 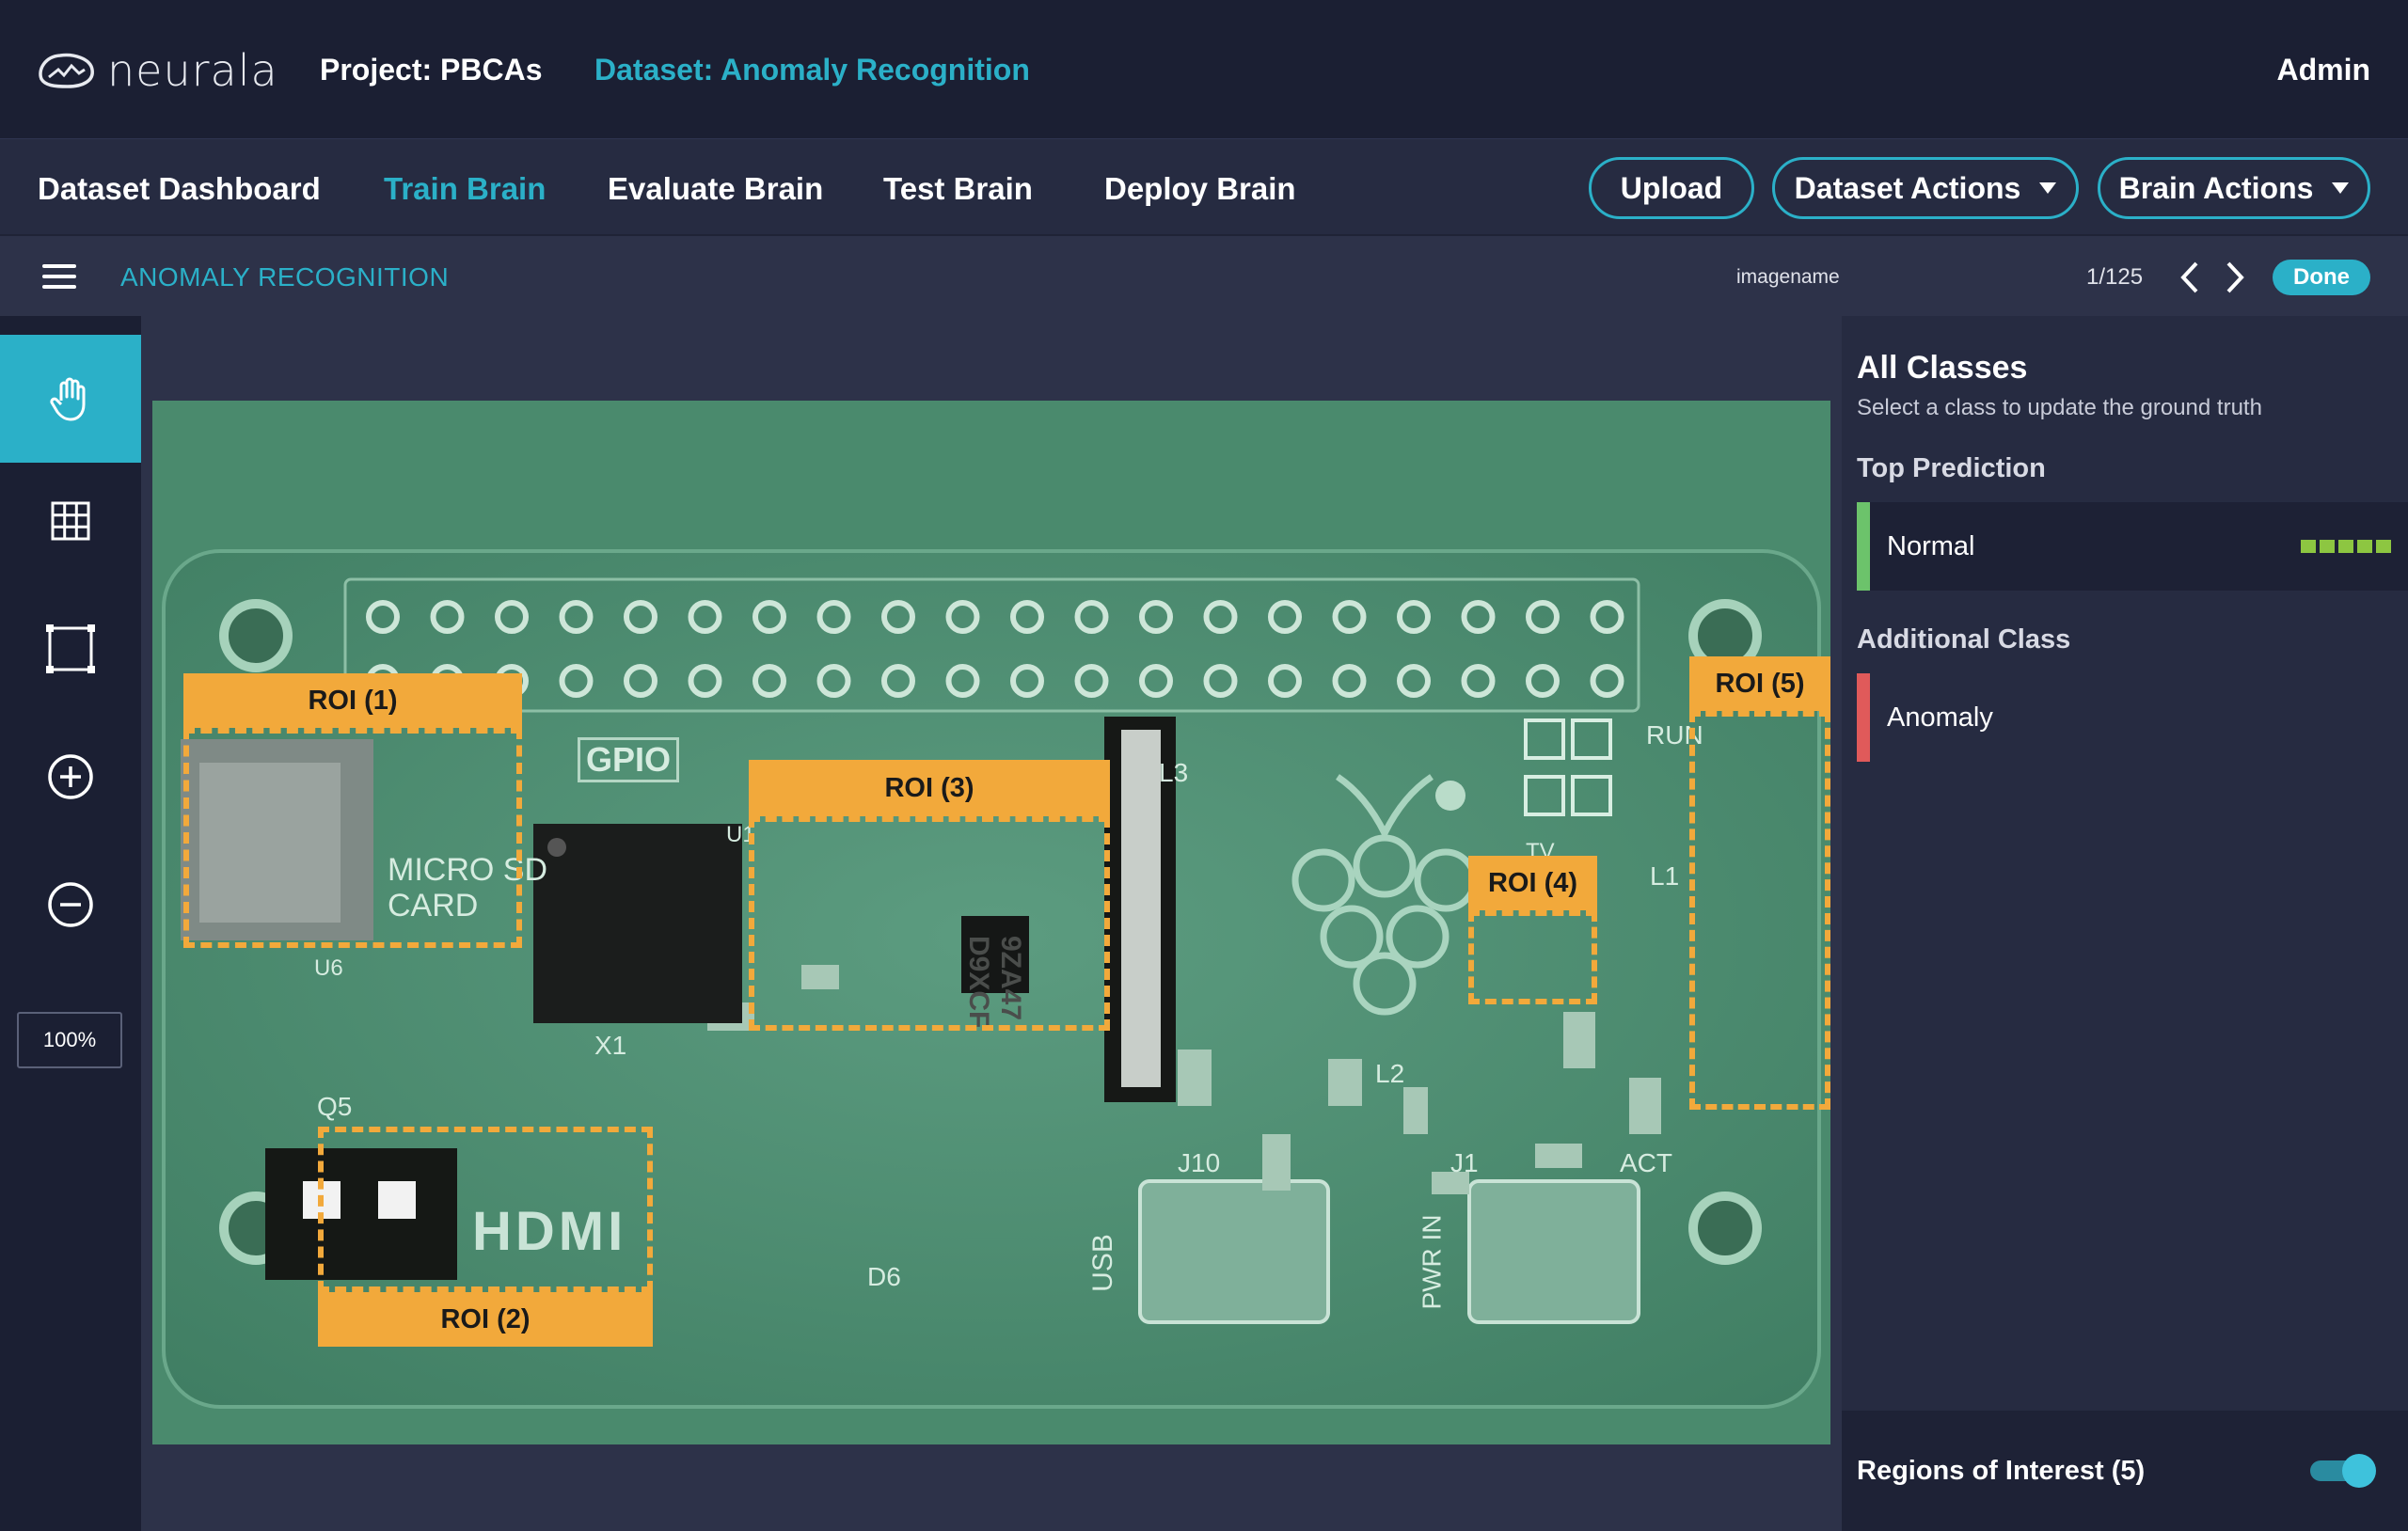 What do you see at coordinates (1533, 883) in the screenshot?
I see `roi-label: ROI (4)` at bounding box center [1533, 883].